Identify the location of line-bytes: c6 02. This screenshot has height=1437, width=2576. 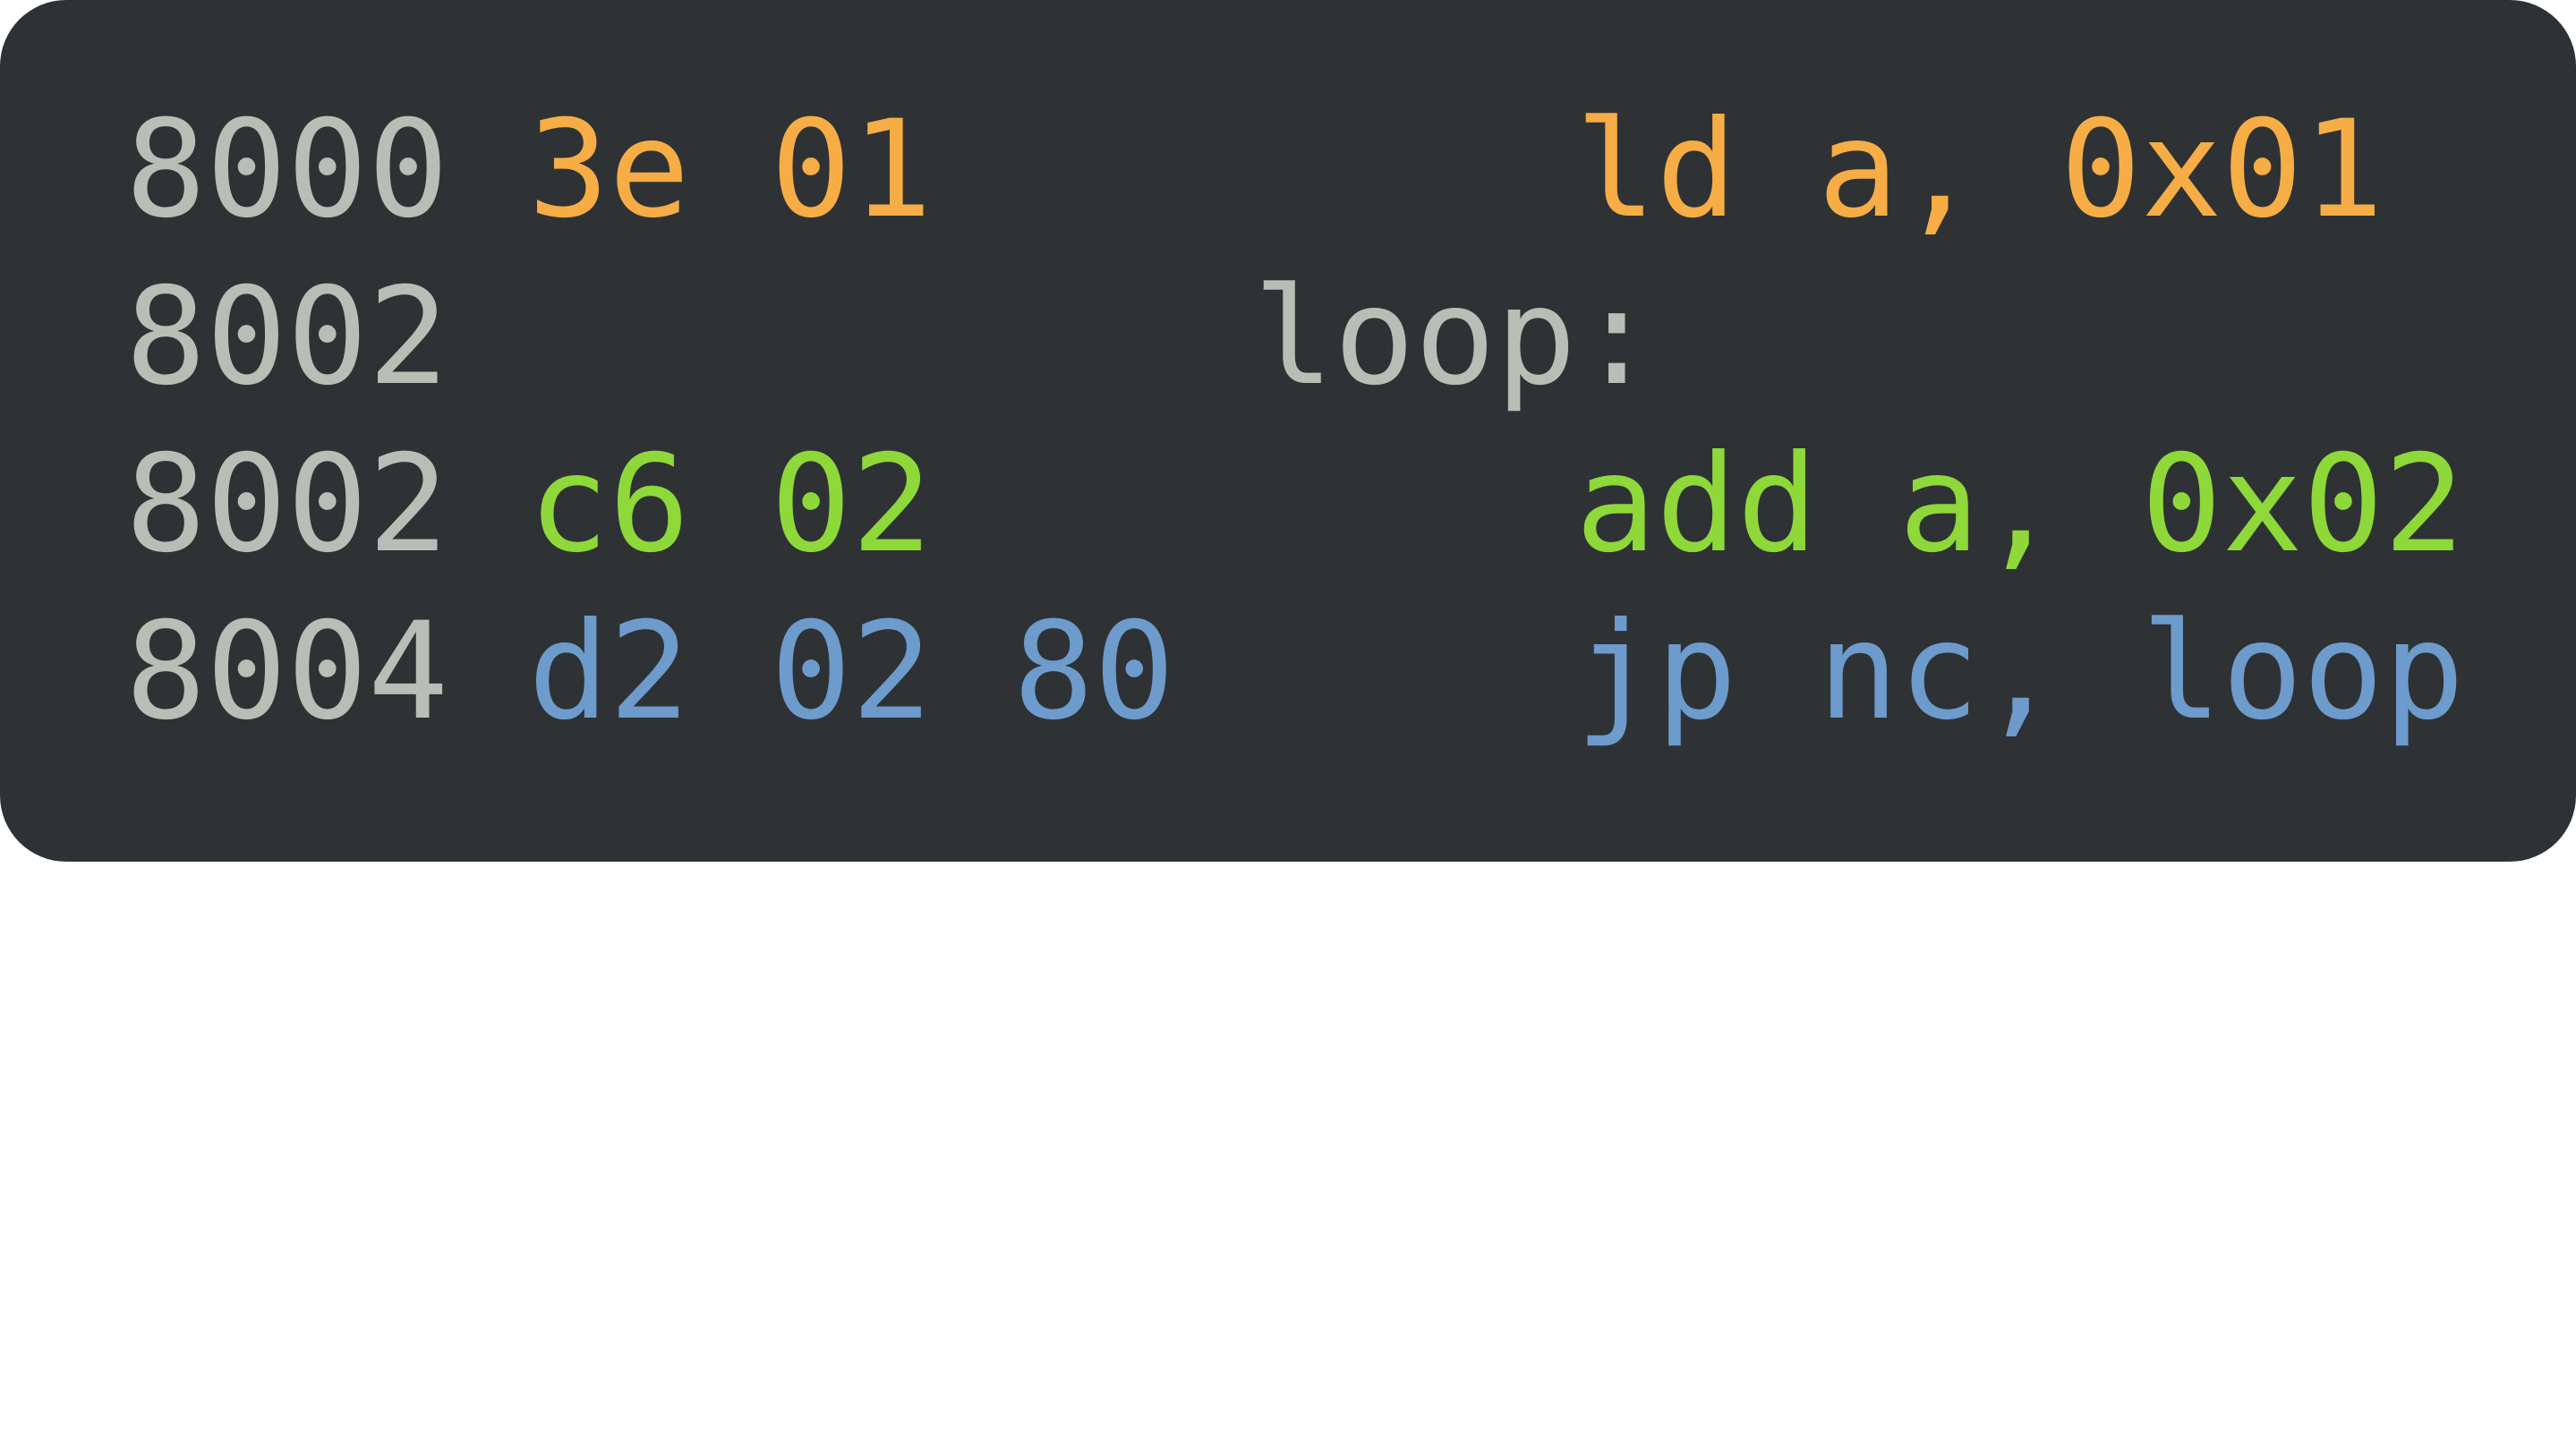
(730, 505).